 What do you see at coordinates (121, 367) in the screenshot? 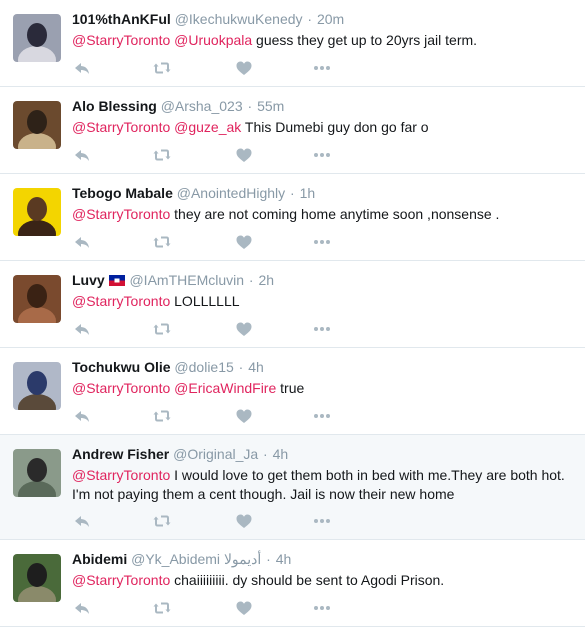
I see `fullname: Tochukwu Olie` at bounding box center [121, 367].